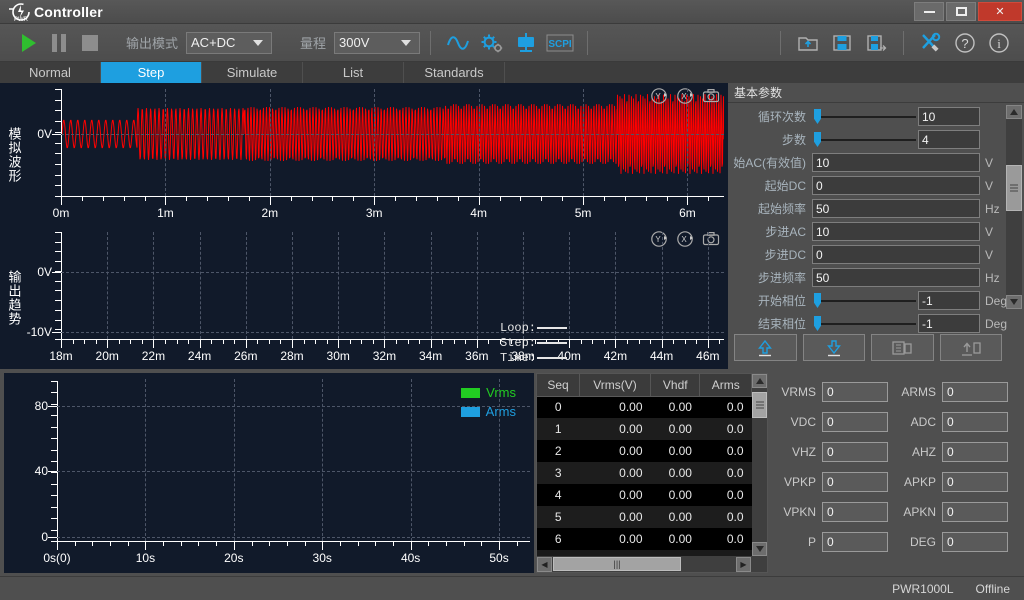  I want to click on table-column-header-3: Arms, so click(725, 385).